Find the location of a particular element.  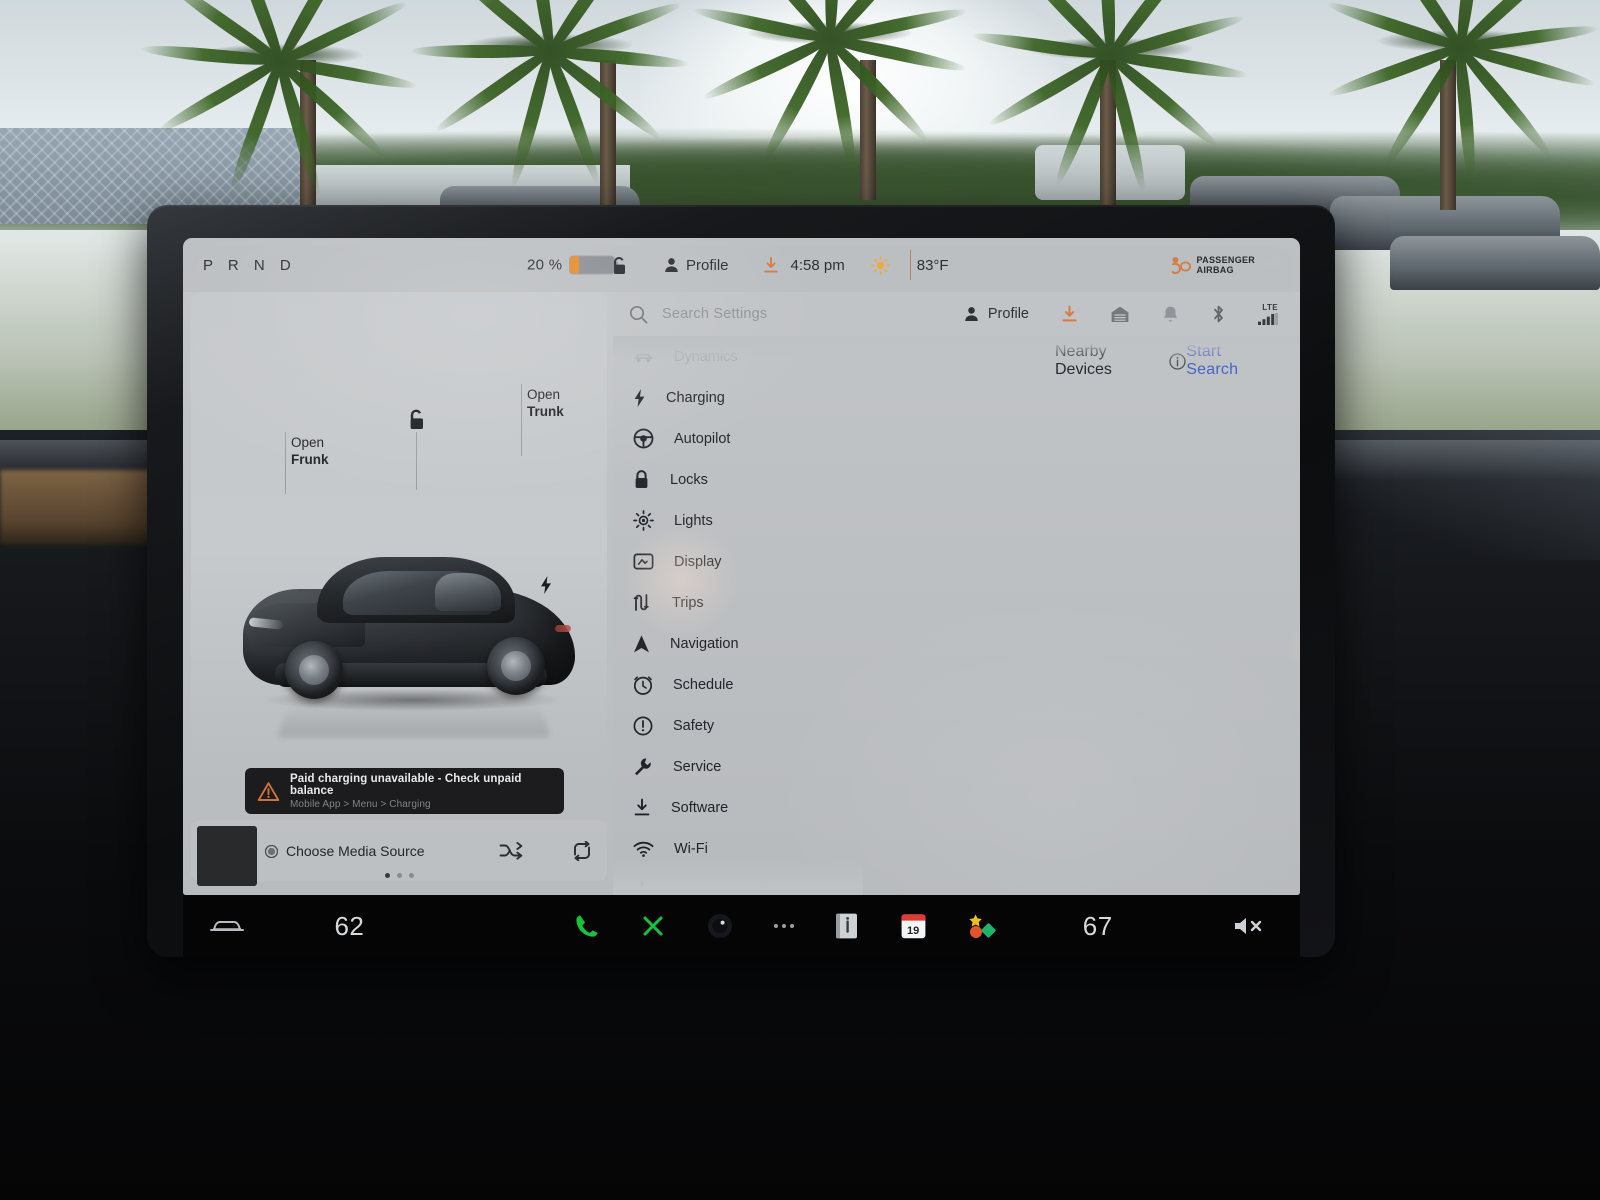

settings-item-label: Schedule is located at coordinates (703, 684).